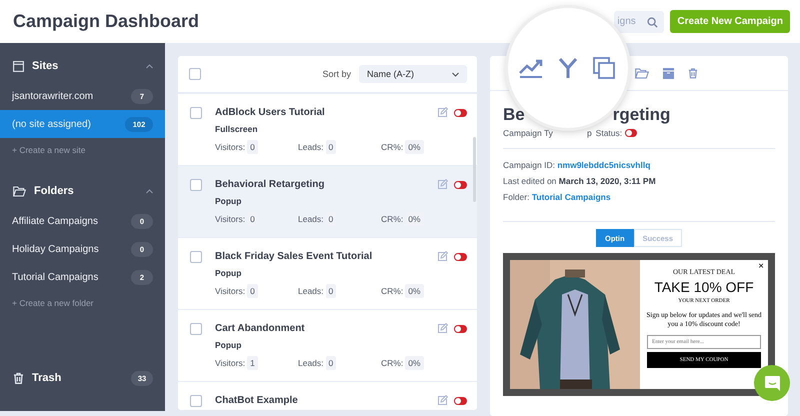 Image resolution: width=800 pixels, height=416 pixels. Describe the element at coordinates (237, 129) in the screenshot. I see `campaign-type: Fullscreen` at that location.